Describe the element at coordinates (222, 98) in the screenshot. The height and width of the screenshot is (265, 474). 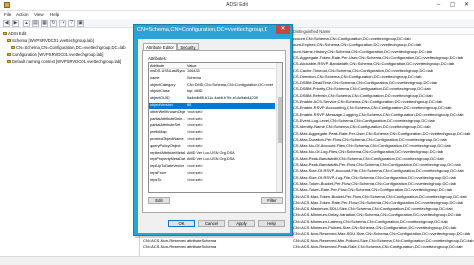
I see `attribute-value: 5a4edb85-b11c-4ab6-b7fe-e14c9ab44239` at that location.